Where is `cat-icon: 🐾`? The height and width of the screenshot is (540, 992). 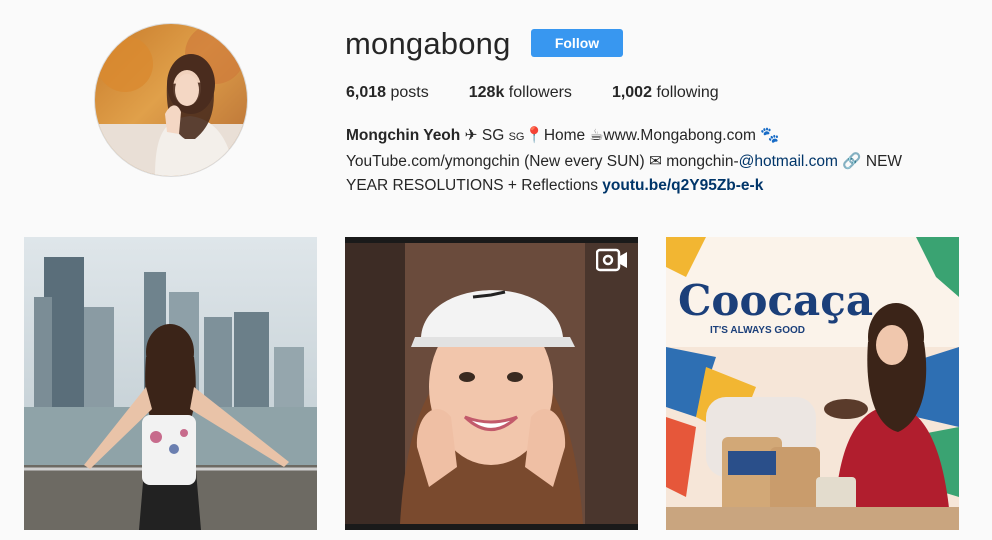 cat-icon: 🐾 is located at coordinates (770, 135).